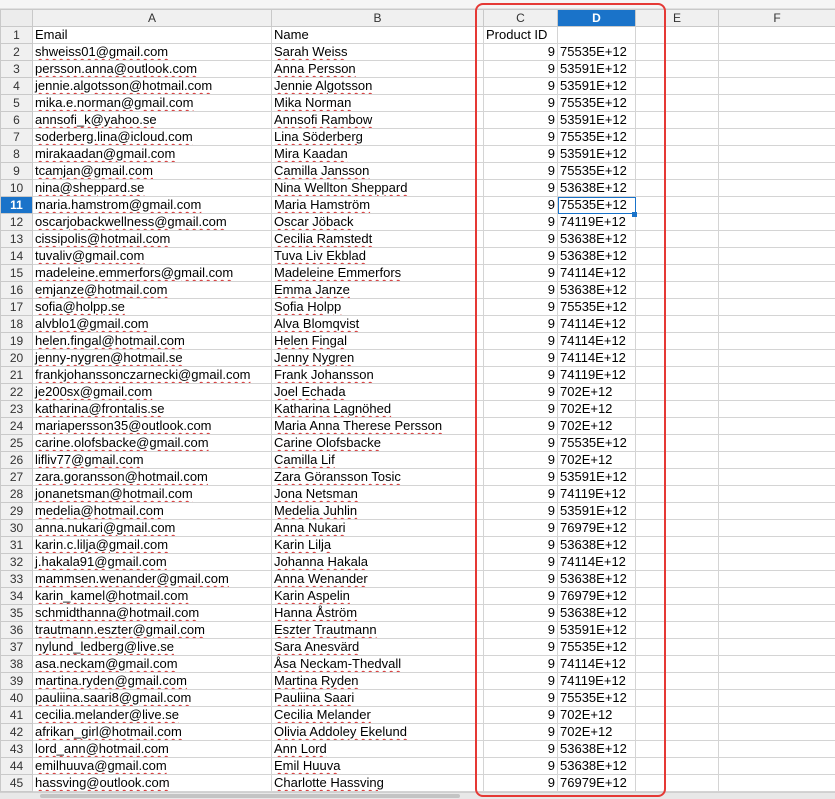 The image size is (835, 799). I want to click on fill-handle, so click(634, 214).